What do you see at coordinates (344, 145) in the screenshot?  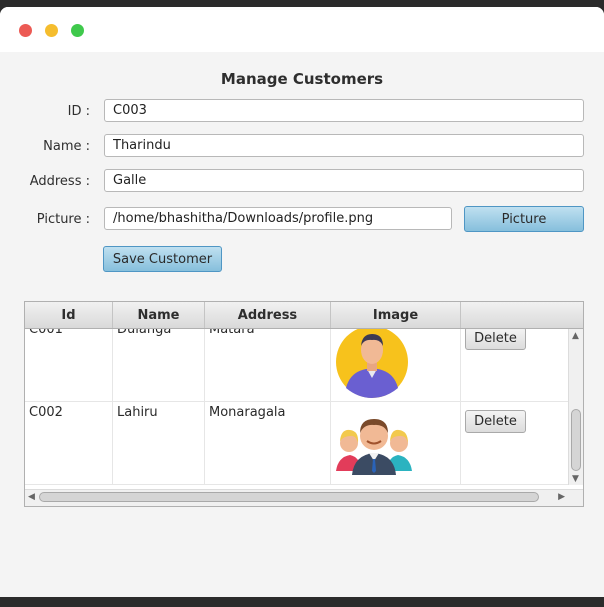 I see `name-input` at bounding box center [344, 145].